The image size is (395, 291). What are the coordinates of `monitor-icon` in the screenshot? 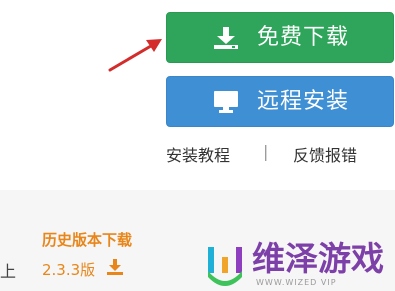 It's located at (226, 102).